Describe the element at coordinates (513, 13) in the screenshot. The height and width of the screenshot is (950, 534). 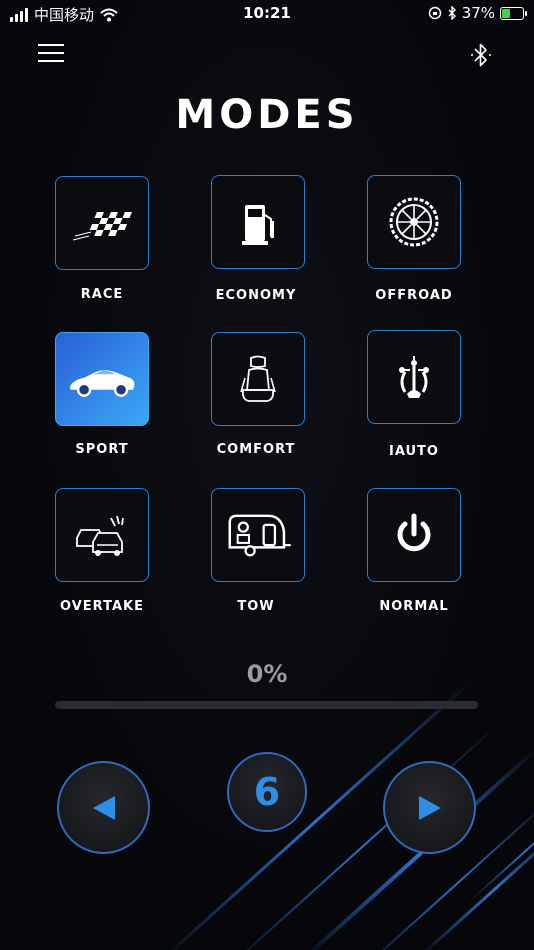
I see `battery-icon` at that location.